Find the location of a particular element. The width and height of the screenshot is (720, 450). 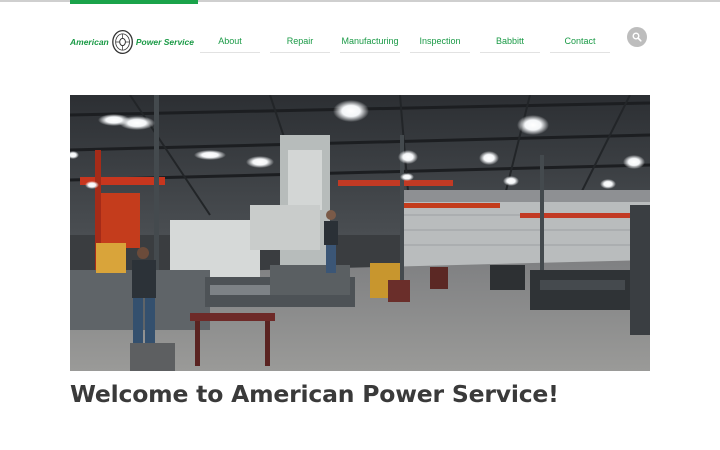

site-logo: American Power Service is located at coordinates (132, 42).